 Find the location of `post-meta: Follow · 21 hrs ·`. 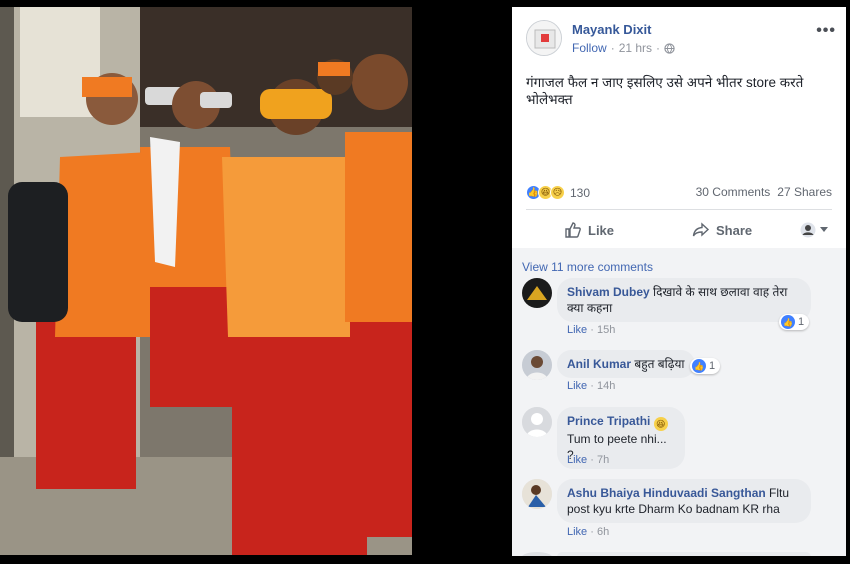

post-meta: Follow · 21 hrs · is located at coordinates (623, 48).